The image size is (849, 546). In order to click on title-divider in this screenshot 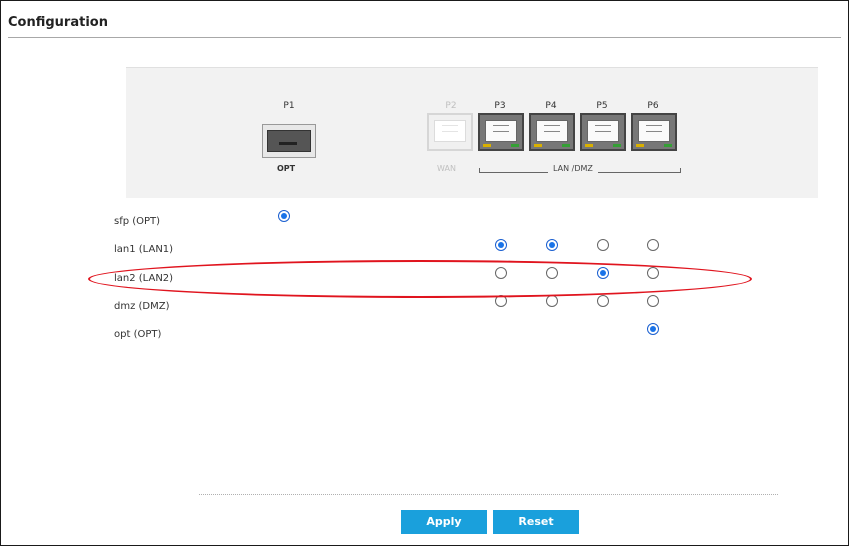, I will do `click(424, 37)`.